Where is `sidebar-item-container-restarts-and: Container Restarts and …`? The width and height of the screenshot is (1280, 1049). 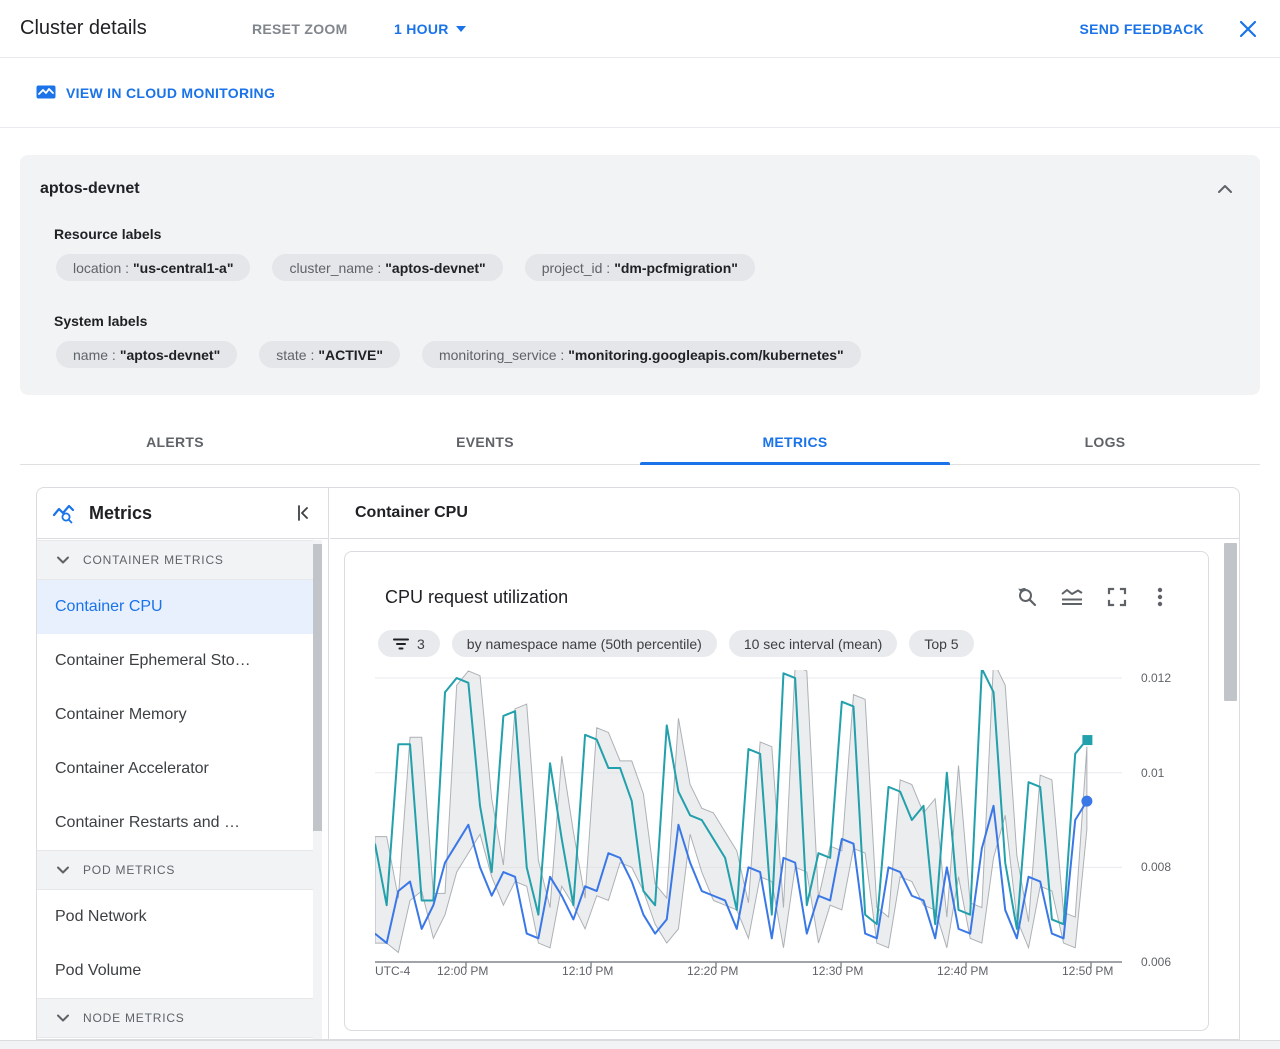
sidebar-item-container-restarts-and: Container Restarts and … is located at coordinates (175, 823).